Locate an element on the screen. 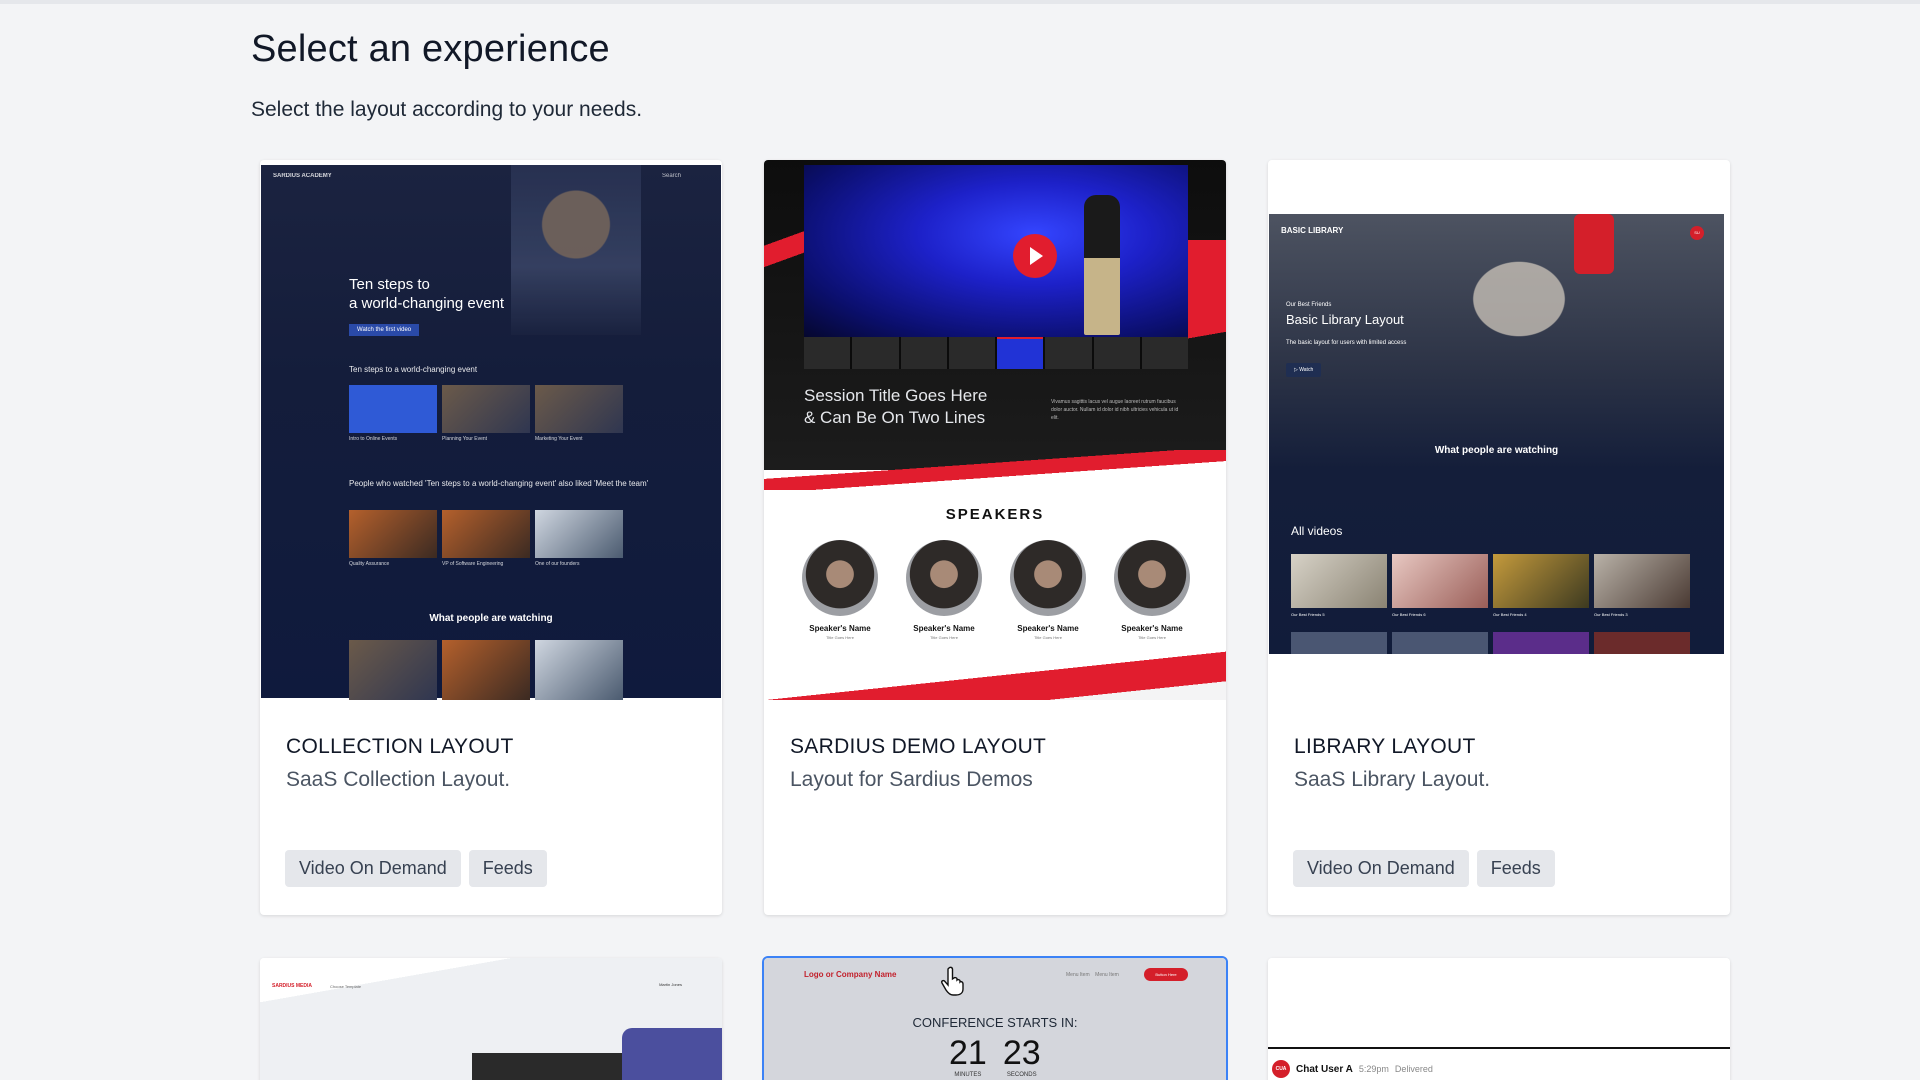 This screenshot has width=1920, height=1080. preview-tile: Marketing Your Event is located at coordinates (579, 413).